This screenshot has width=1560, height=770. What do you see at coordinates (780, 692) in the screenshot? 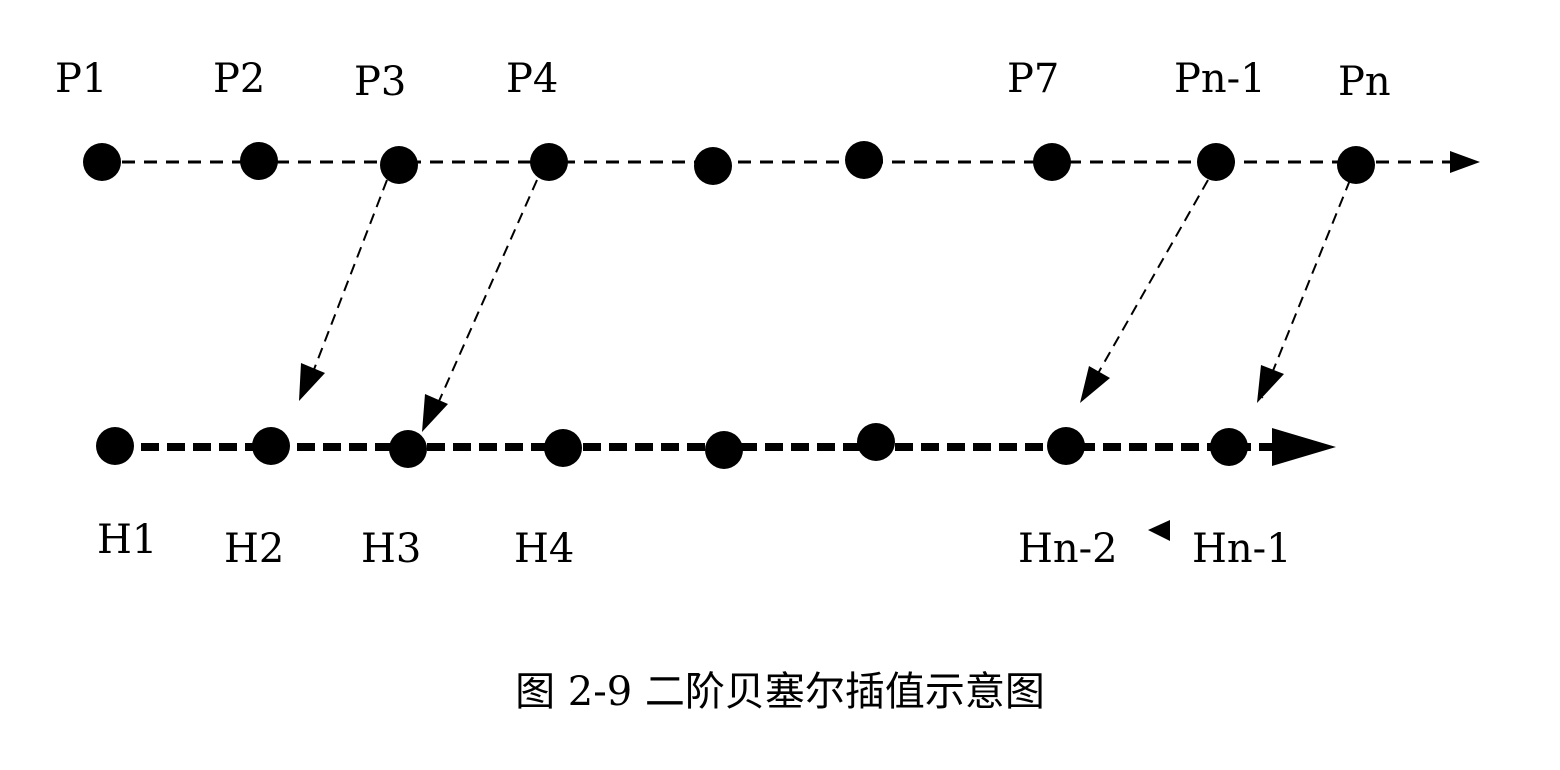
I see `figure-caption: 图 2-9 二阶贝塞尔插值示意图` at bounding box center [780, 692].